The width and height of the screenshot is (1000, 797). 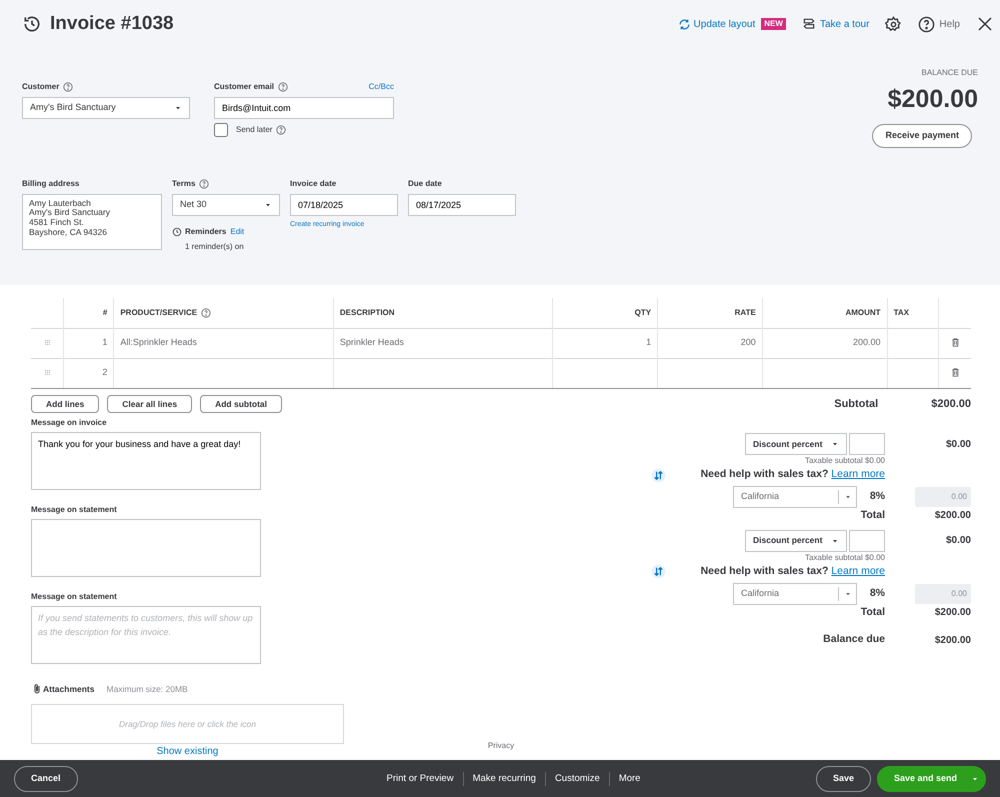 I want to click on close-icon, so click(x=985, y=24).